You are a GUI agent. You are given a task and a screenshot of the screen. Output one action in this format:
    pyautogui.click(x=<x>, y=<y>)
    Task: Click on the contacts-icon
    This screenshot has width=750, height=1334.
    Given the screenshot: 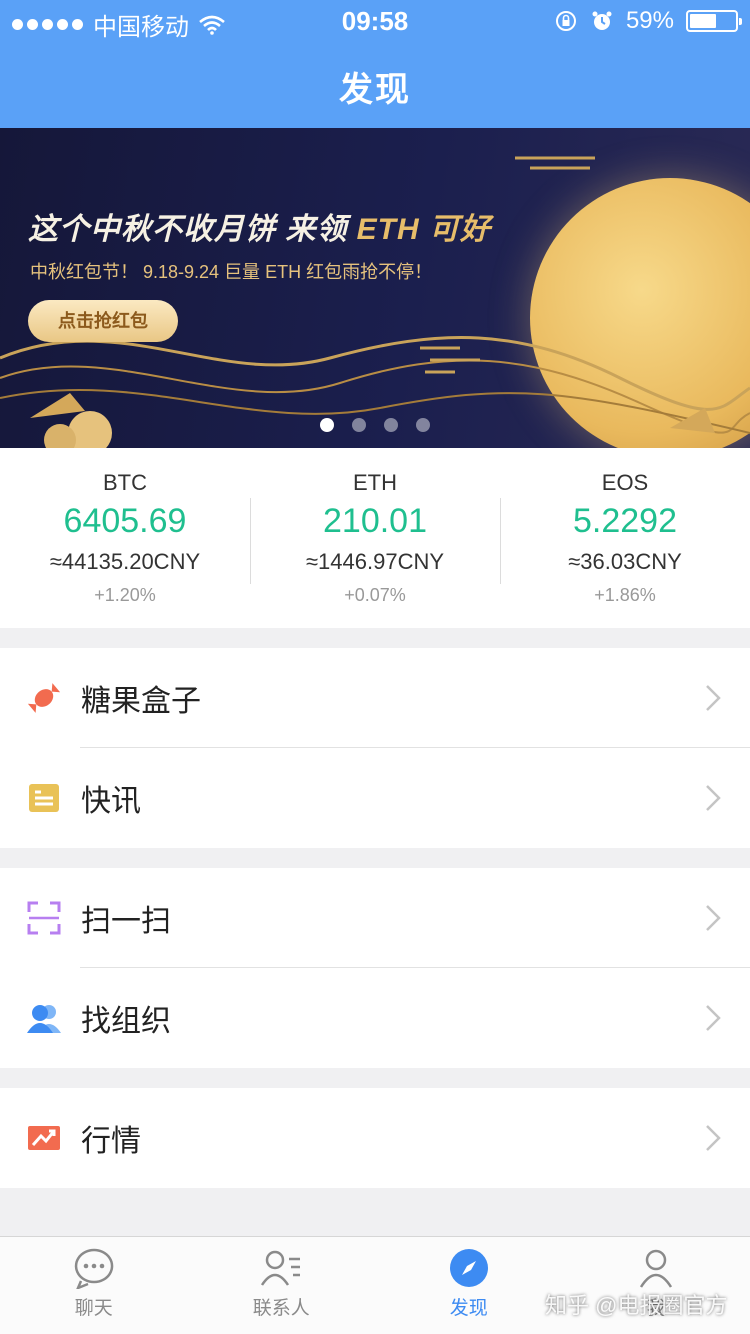 What is the action you would take?
    pyautogui.click(x=281, y=1268)
    